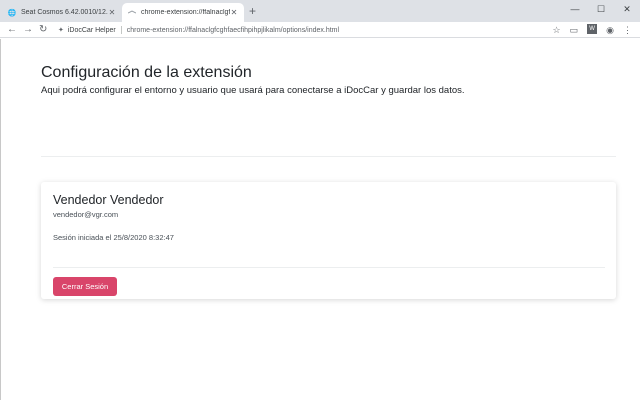 The width and height of the screenshot is (640, 400). Describe the element at coordinates (43, 30) in the screenshot. I see `reload-button: ↻` at that location.